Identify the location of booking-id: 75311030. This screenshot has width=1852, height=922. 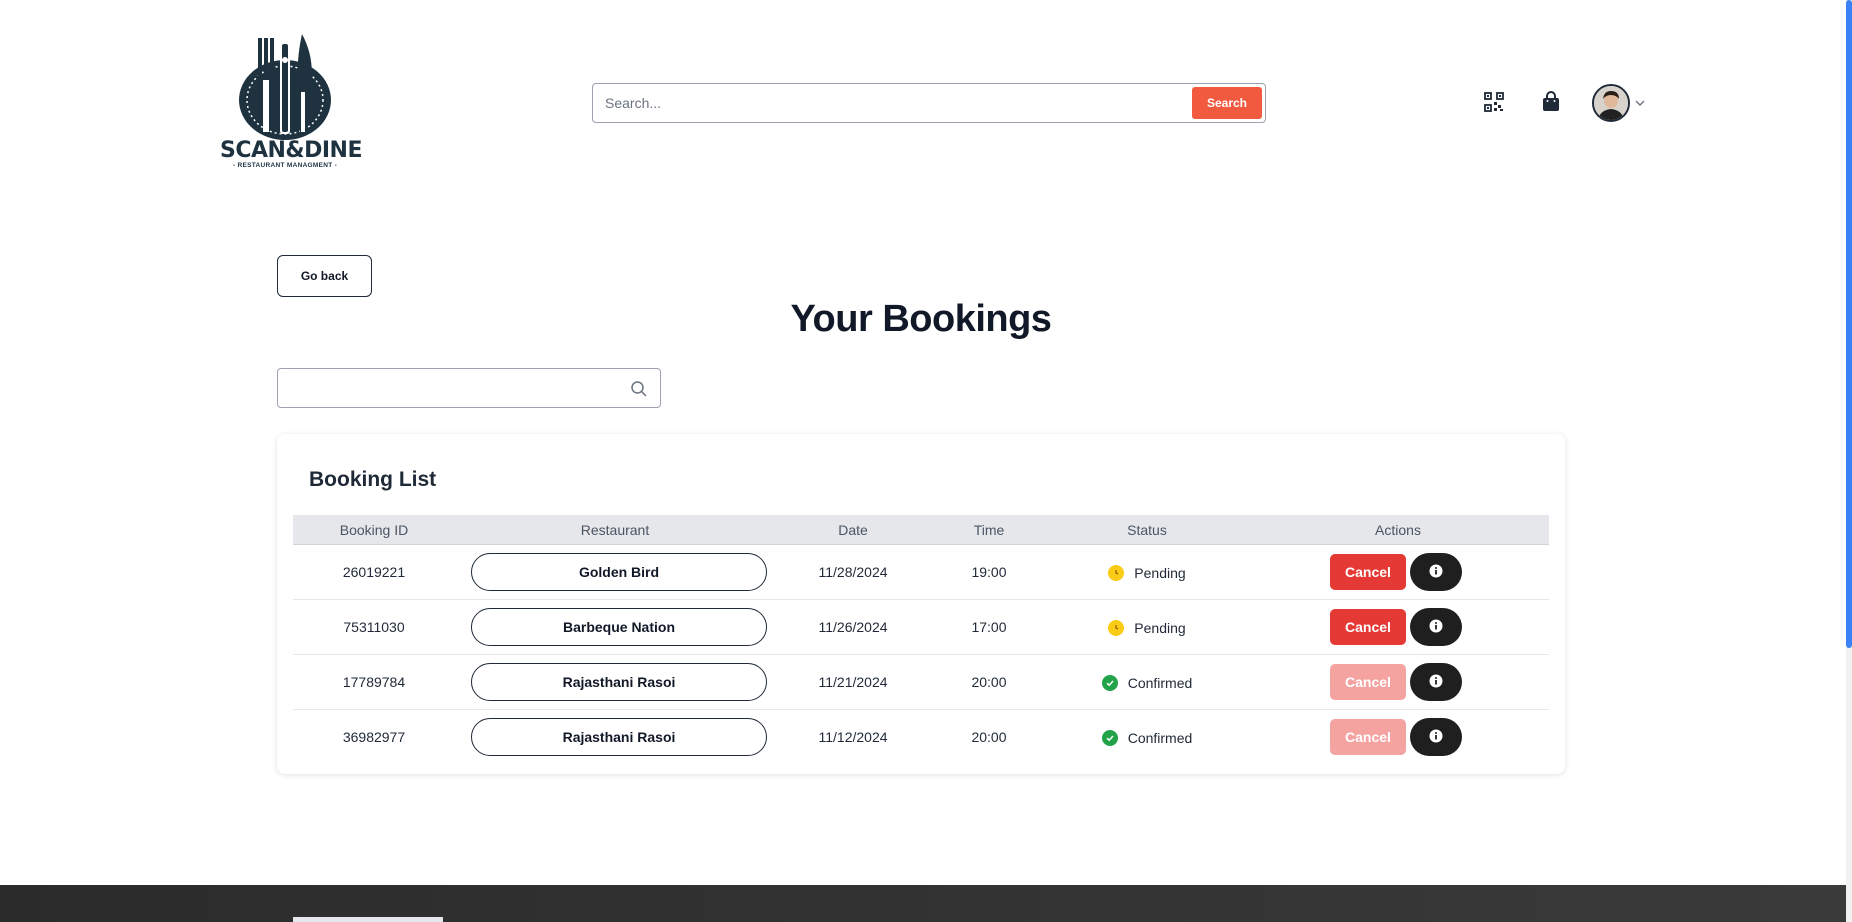
(374, 627).